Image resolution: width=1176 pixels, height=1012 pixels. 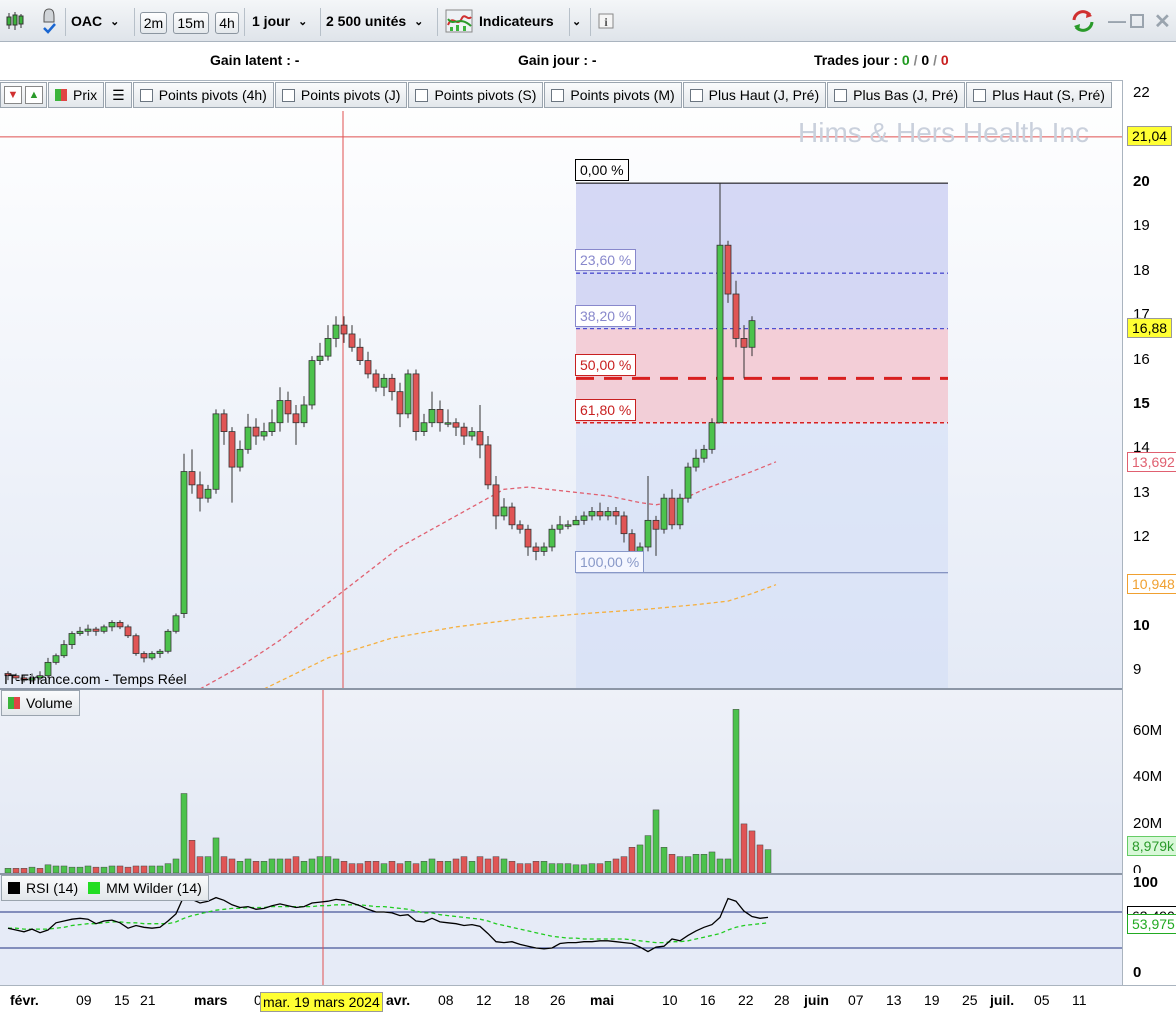 What do you see at coordinates (380, 21) in the screenshot?
I see `units-select: 2 500 unités ⌄` at bounding box center [380, 21].